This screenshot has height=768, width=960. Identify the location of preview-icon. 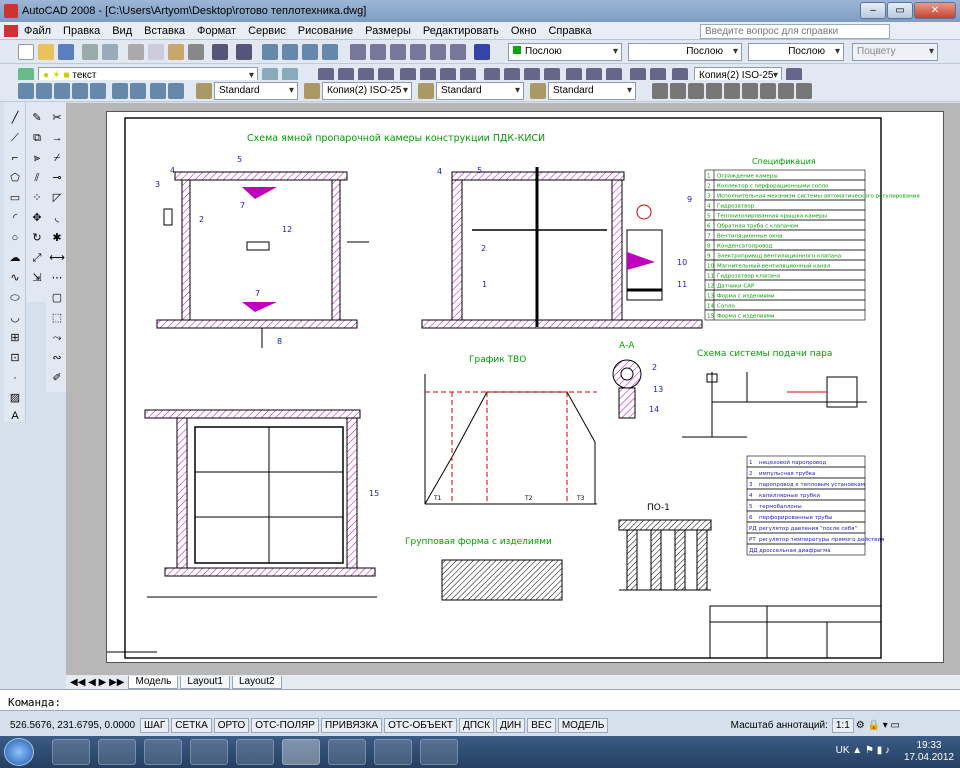
(110, 52).